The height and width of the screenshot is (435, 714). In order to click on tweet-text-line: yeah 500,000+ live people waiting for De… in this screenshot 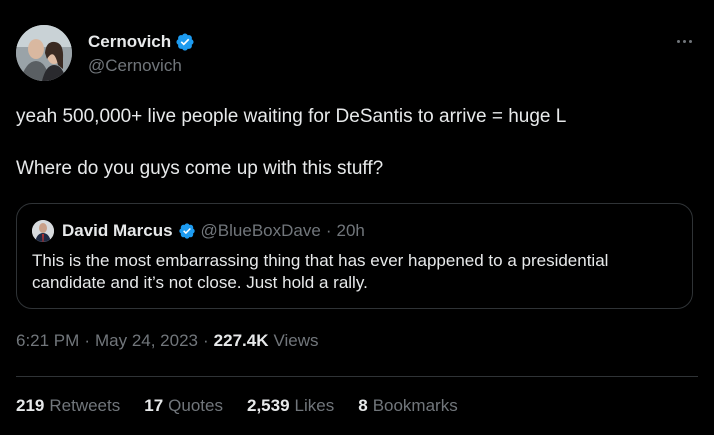, I will do `click(291, 116)`.